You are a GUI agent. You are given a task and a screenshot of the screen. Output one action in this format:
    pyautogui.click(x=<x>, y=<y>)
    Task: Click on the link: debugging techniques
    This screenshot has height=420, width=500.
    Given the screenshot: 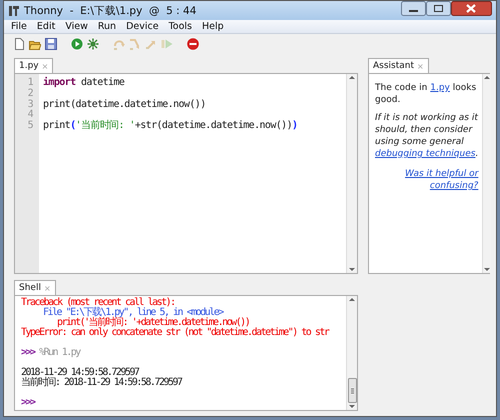 What is the action you would take?
    pyautogui.click(x=425, y=154)
    